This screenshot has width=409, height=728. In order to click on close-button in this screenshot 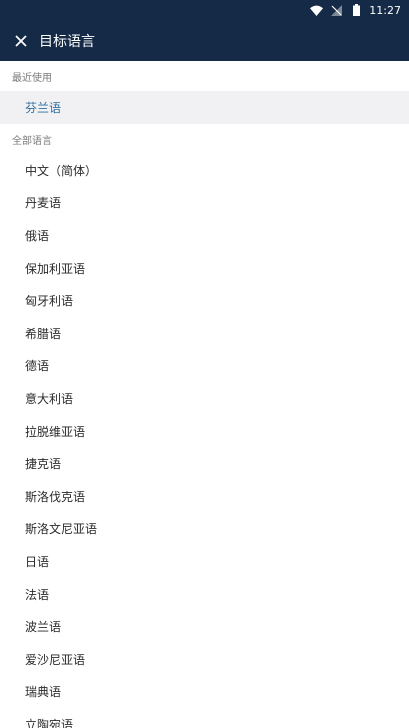, I will do `click(21, 41)`.